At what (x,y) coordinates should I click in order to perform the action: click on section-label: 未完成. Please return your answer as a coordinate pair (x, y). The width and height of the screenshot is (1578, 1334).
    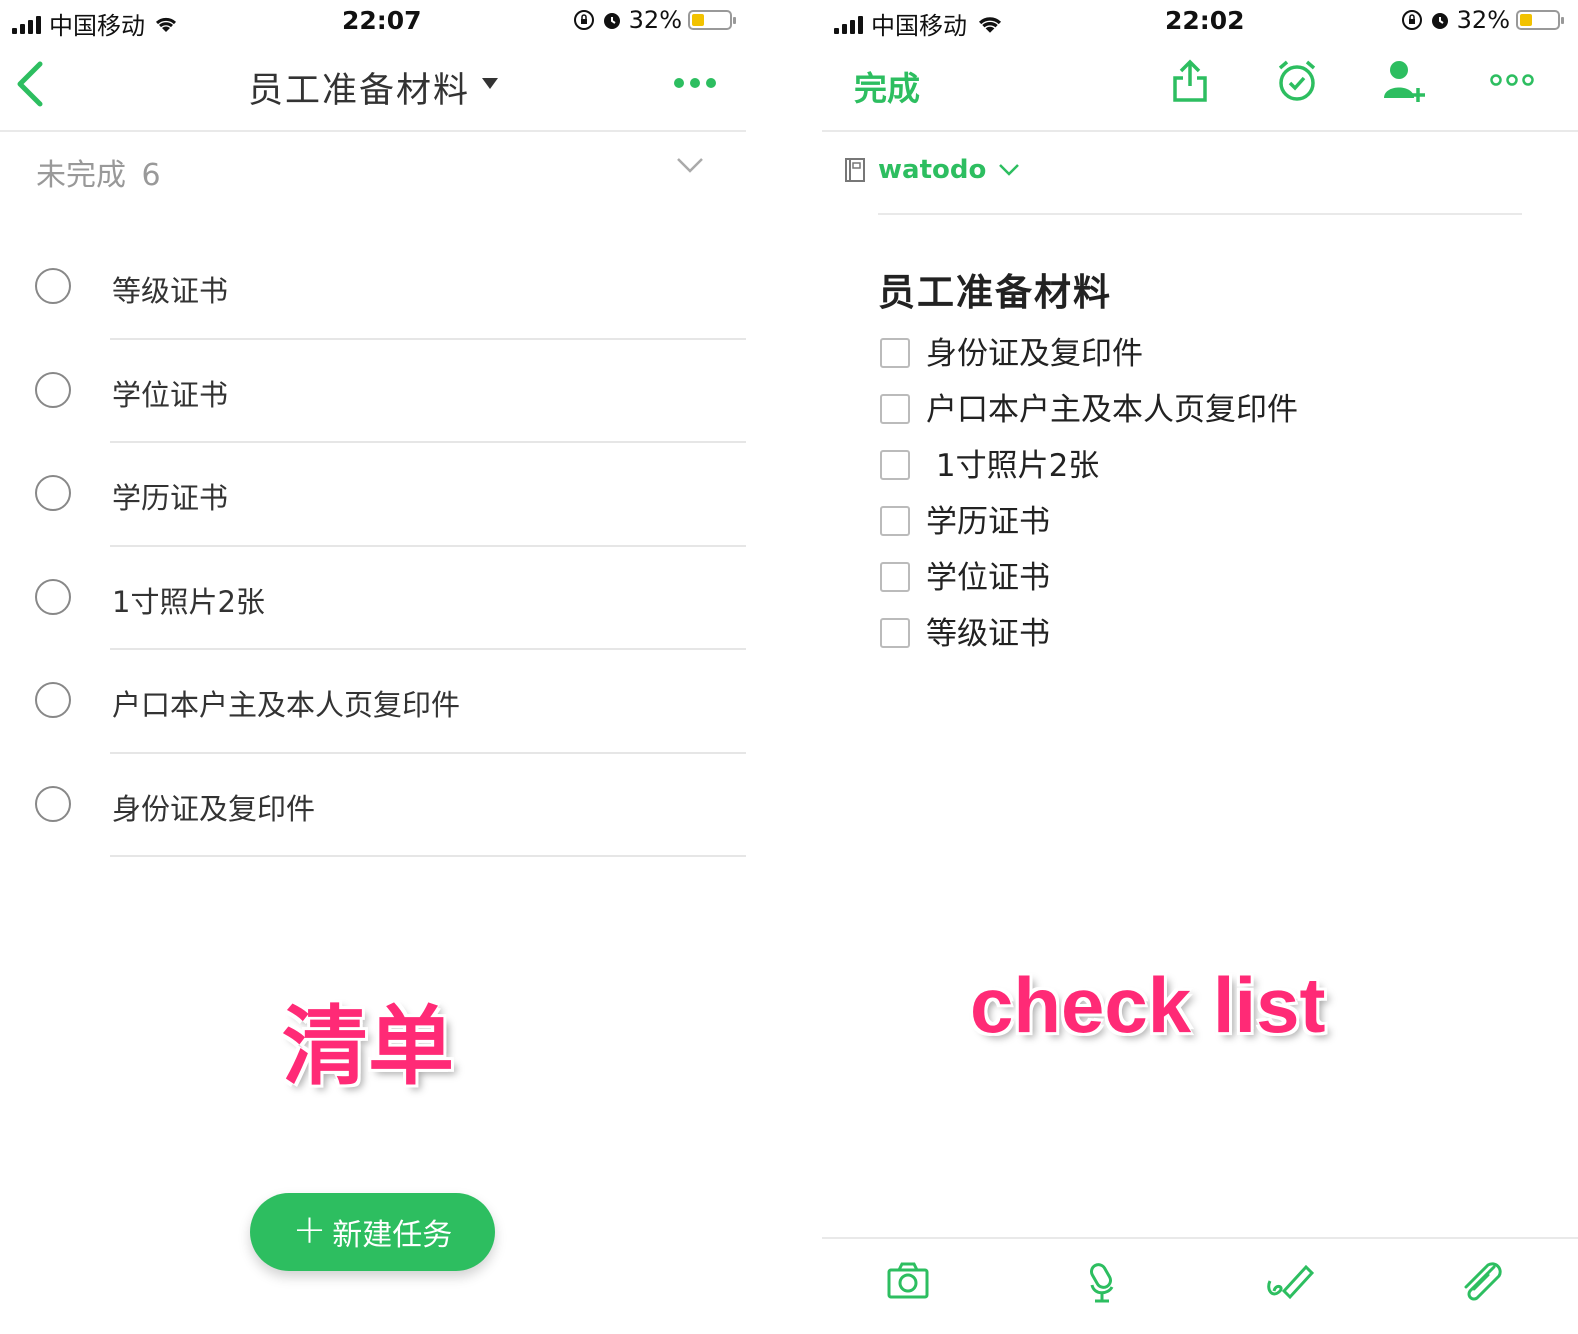
    Looking at the image, I should click on (81, 175).